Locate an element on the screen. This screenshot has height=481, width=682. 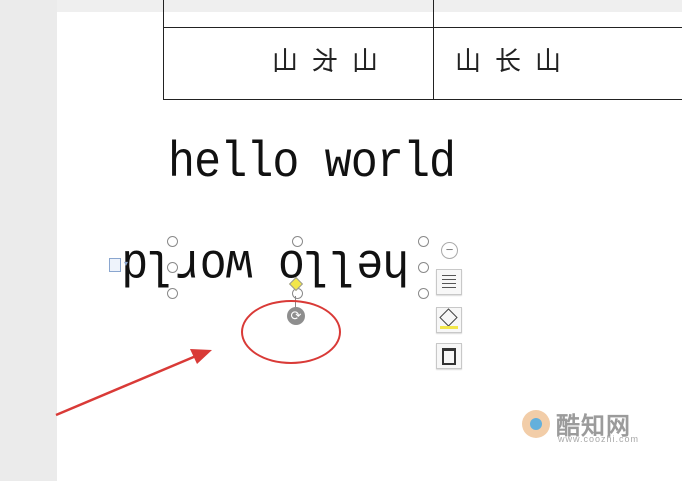
watermark-logo-icon is located at coordinates (536, 424).